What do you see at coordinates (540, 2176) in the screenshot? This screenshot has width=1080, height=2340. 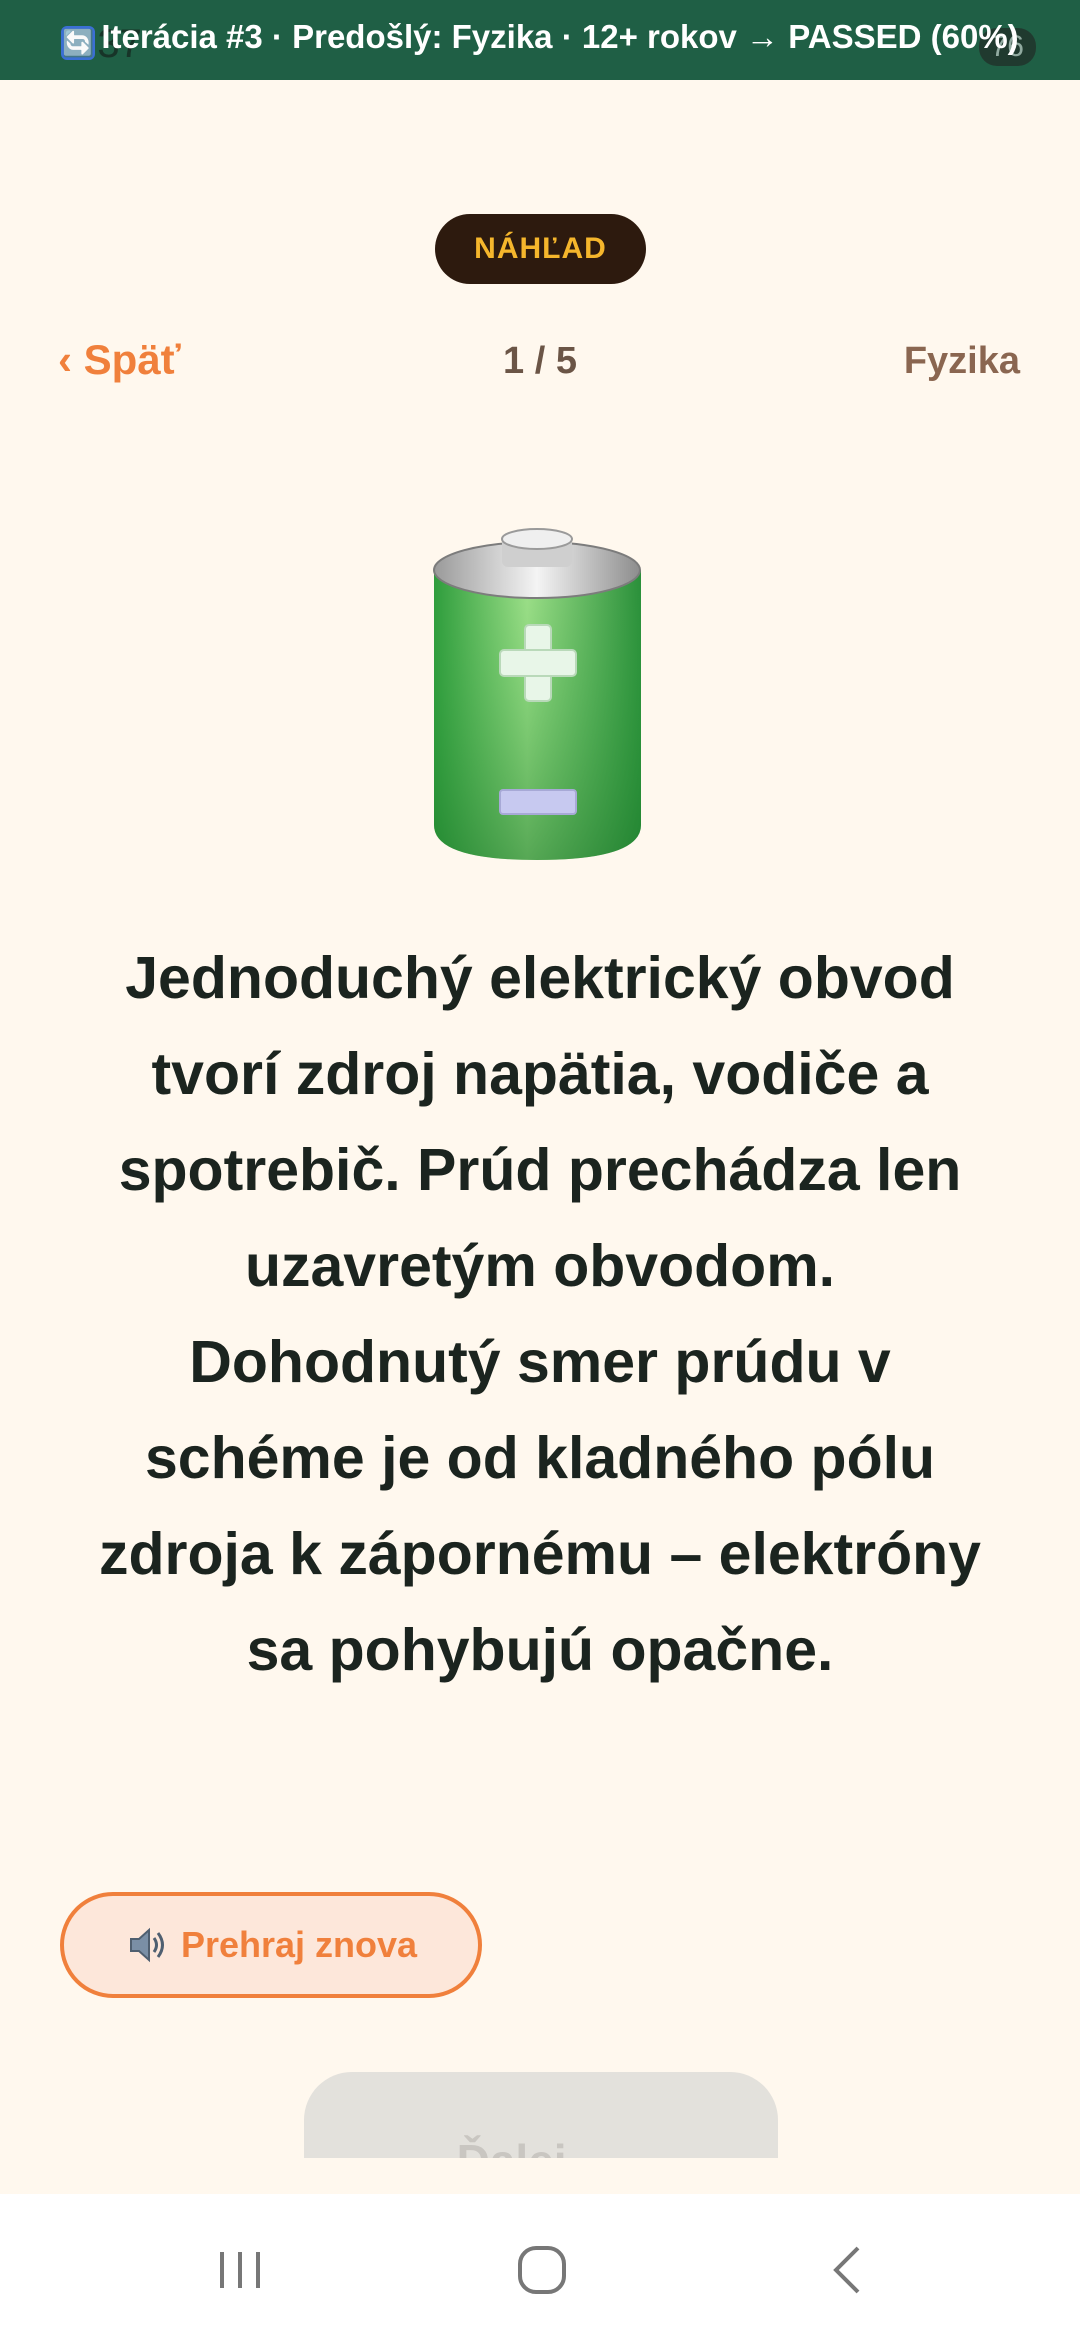 I see `content-fade` at bounding box center [540, 2176].